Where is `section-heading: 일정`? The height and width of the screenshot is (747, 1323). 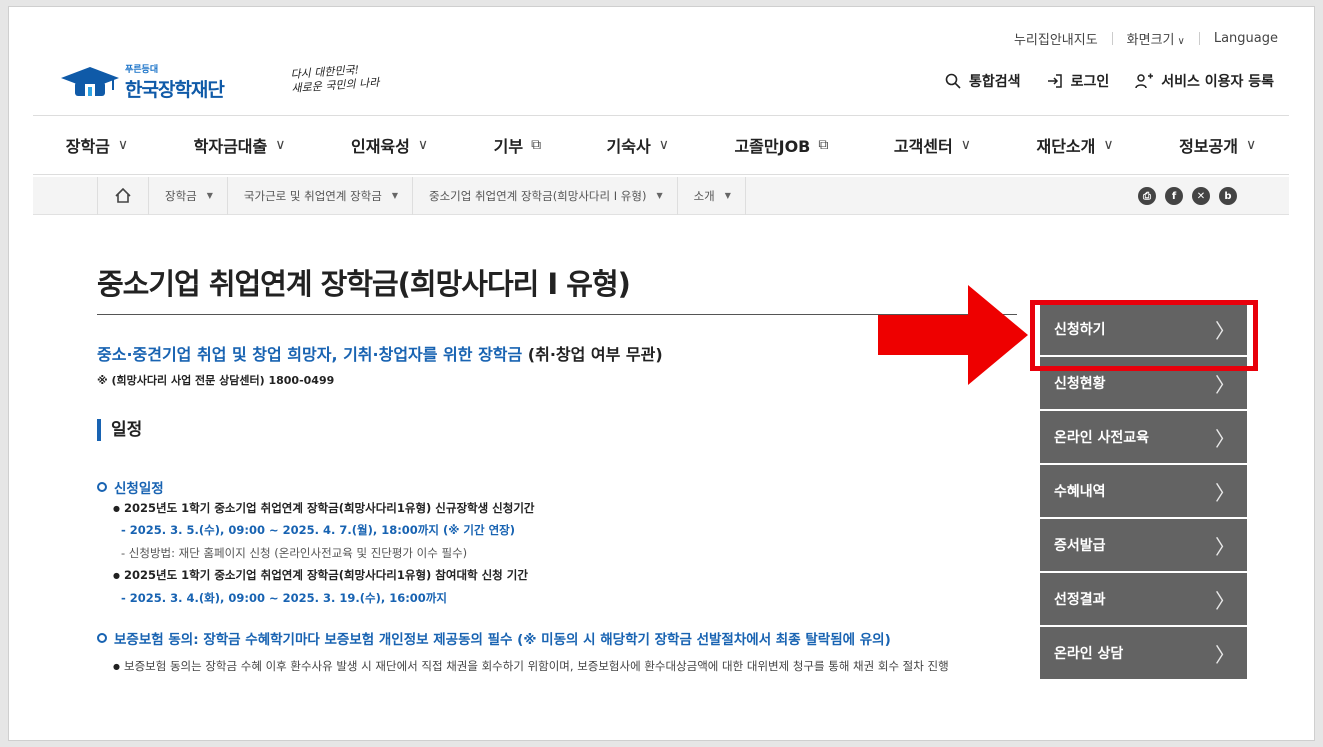
section-heading: 일정 is located at coordinates (119, 430).